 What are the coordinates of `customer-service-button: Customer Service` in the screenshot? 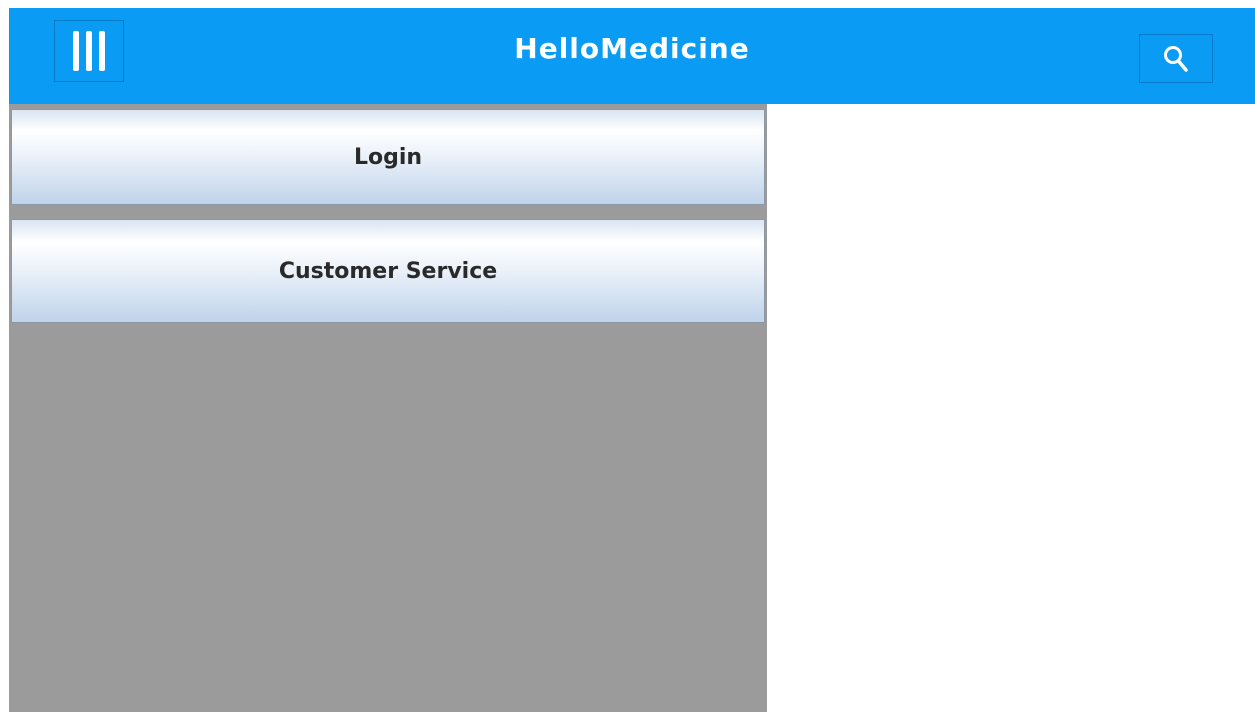 It's located at (388, 271).